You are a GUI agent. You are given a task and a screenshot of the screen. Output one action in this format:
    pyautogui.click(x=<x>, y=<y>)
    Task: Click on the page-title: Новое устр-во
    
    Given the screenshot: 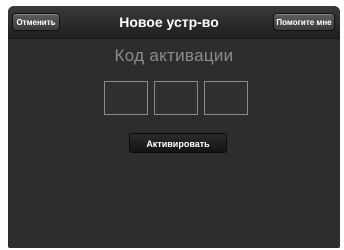 What is the action you would take?
    pyautogui.click(x=169, y=22)
    